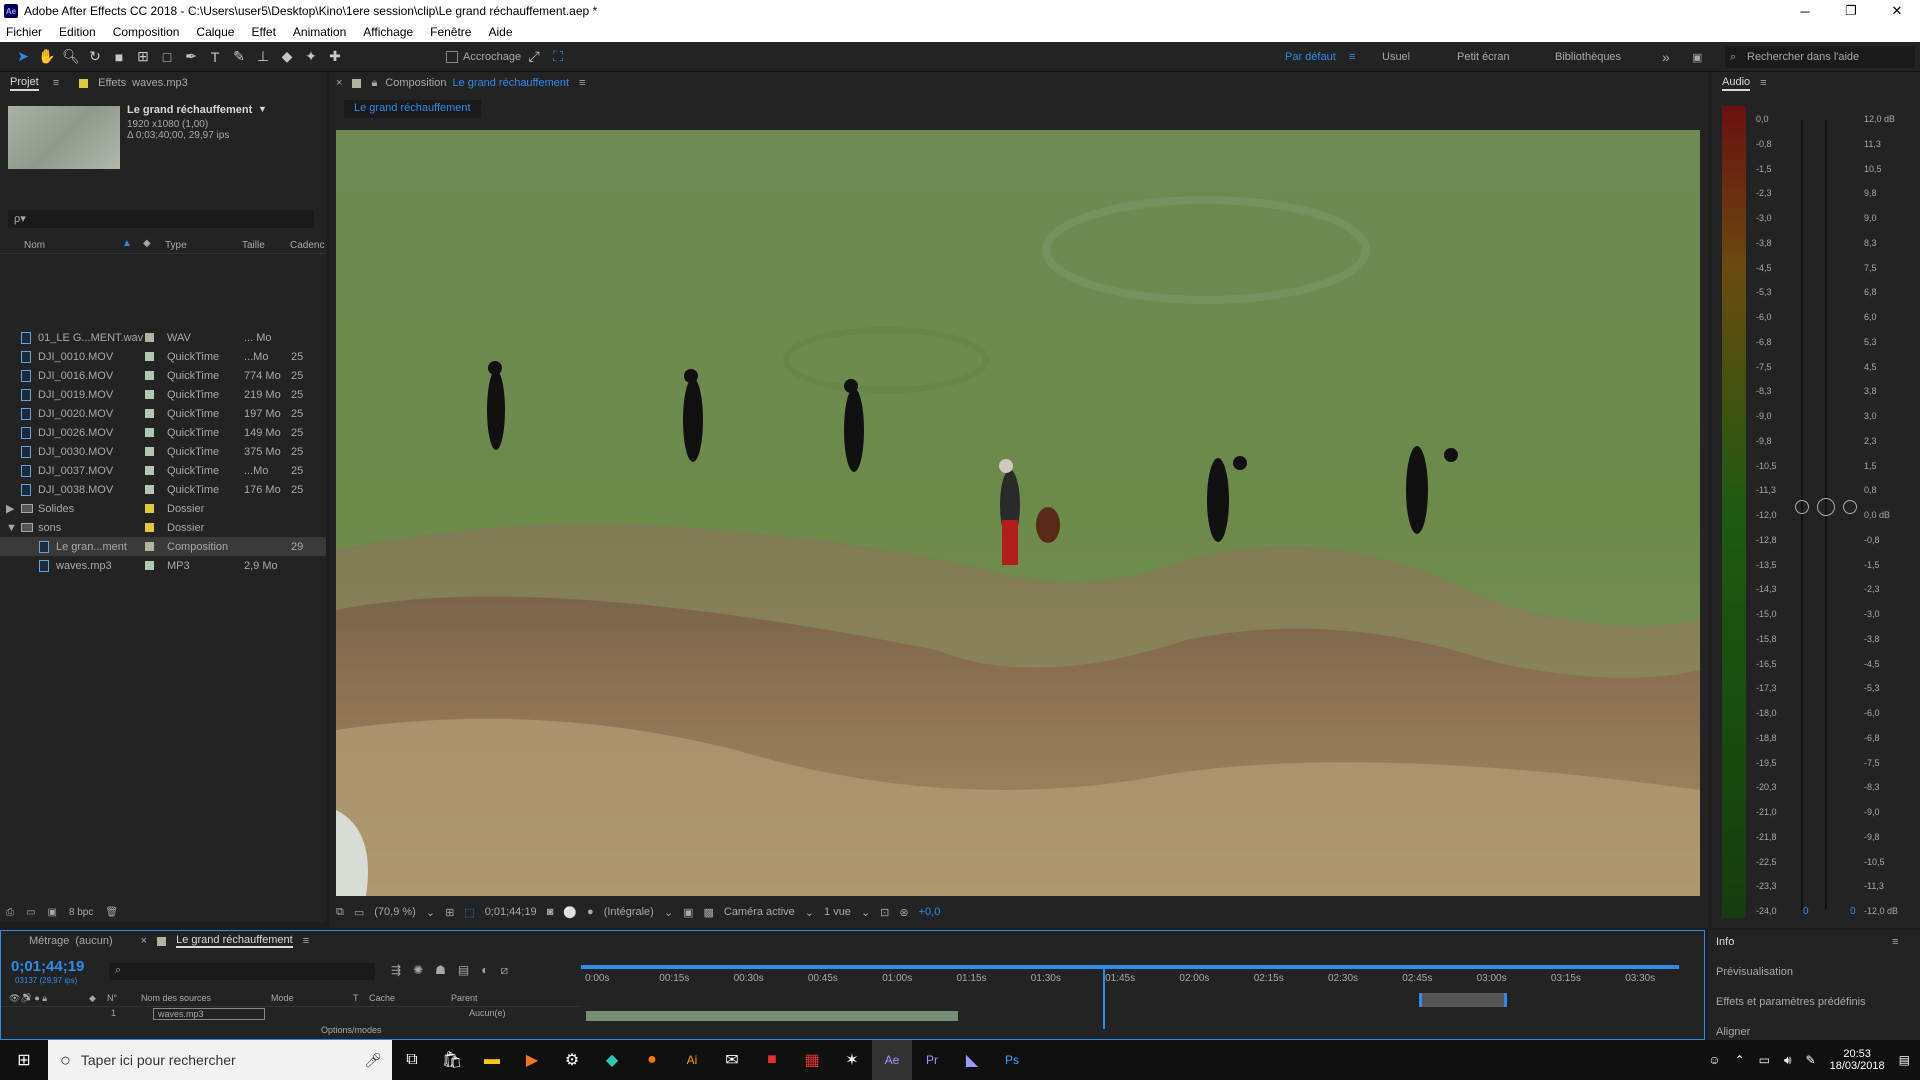 The height and width of the screenshot is (1080, 1920). Describe the element at coordinates (306, 941) in the screenshot. I see `timeline-menu-icon: ≡` at that location.